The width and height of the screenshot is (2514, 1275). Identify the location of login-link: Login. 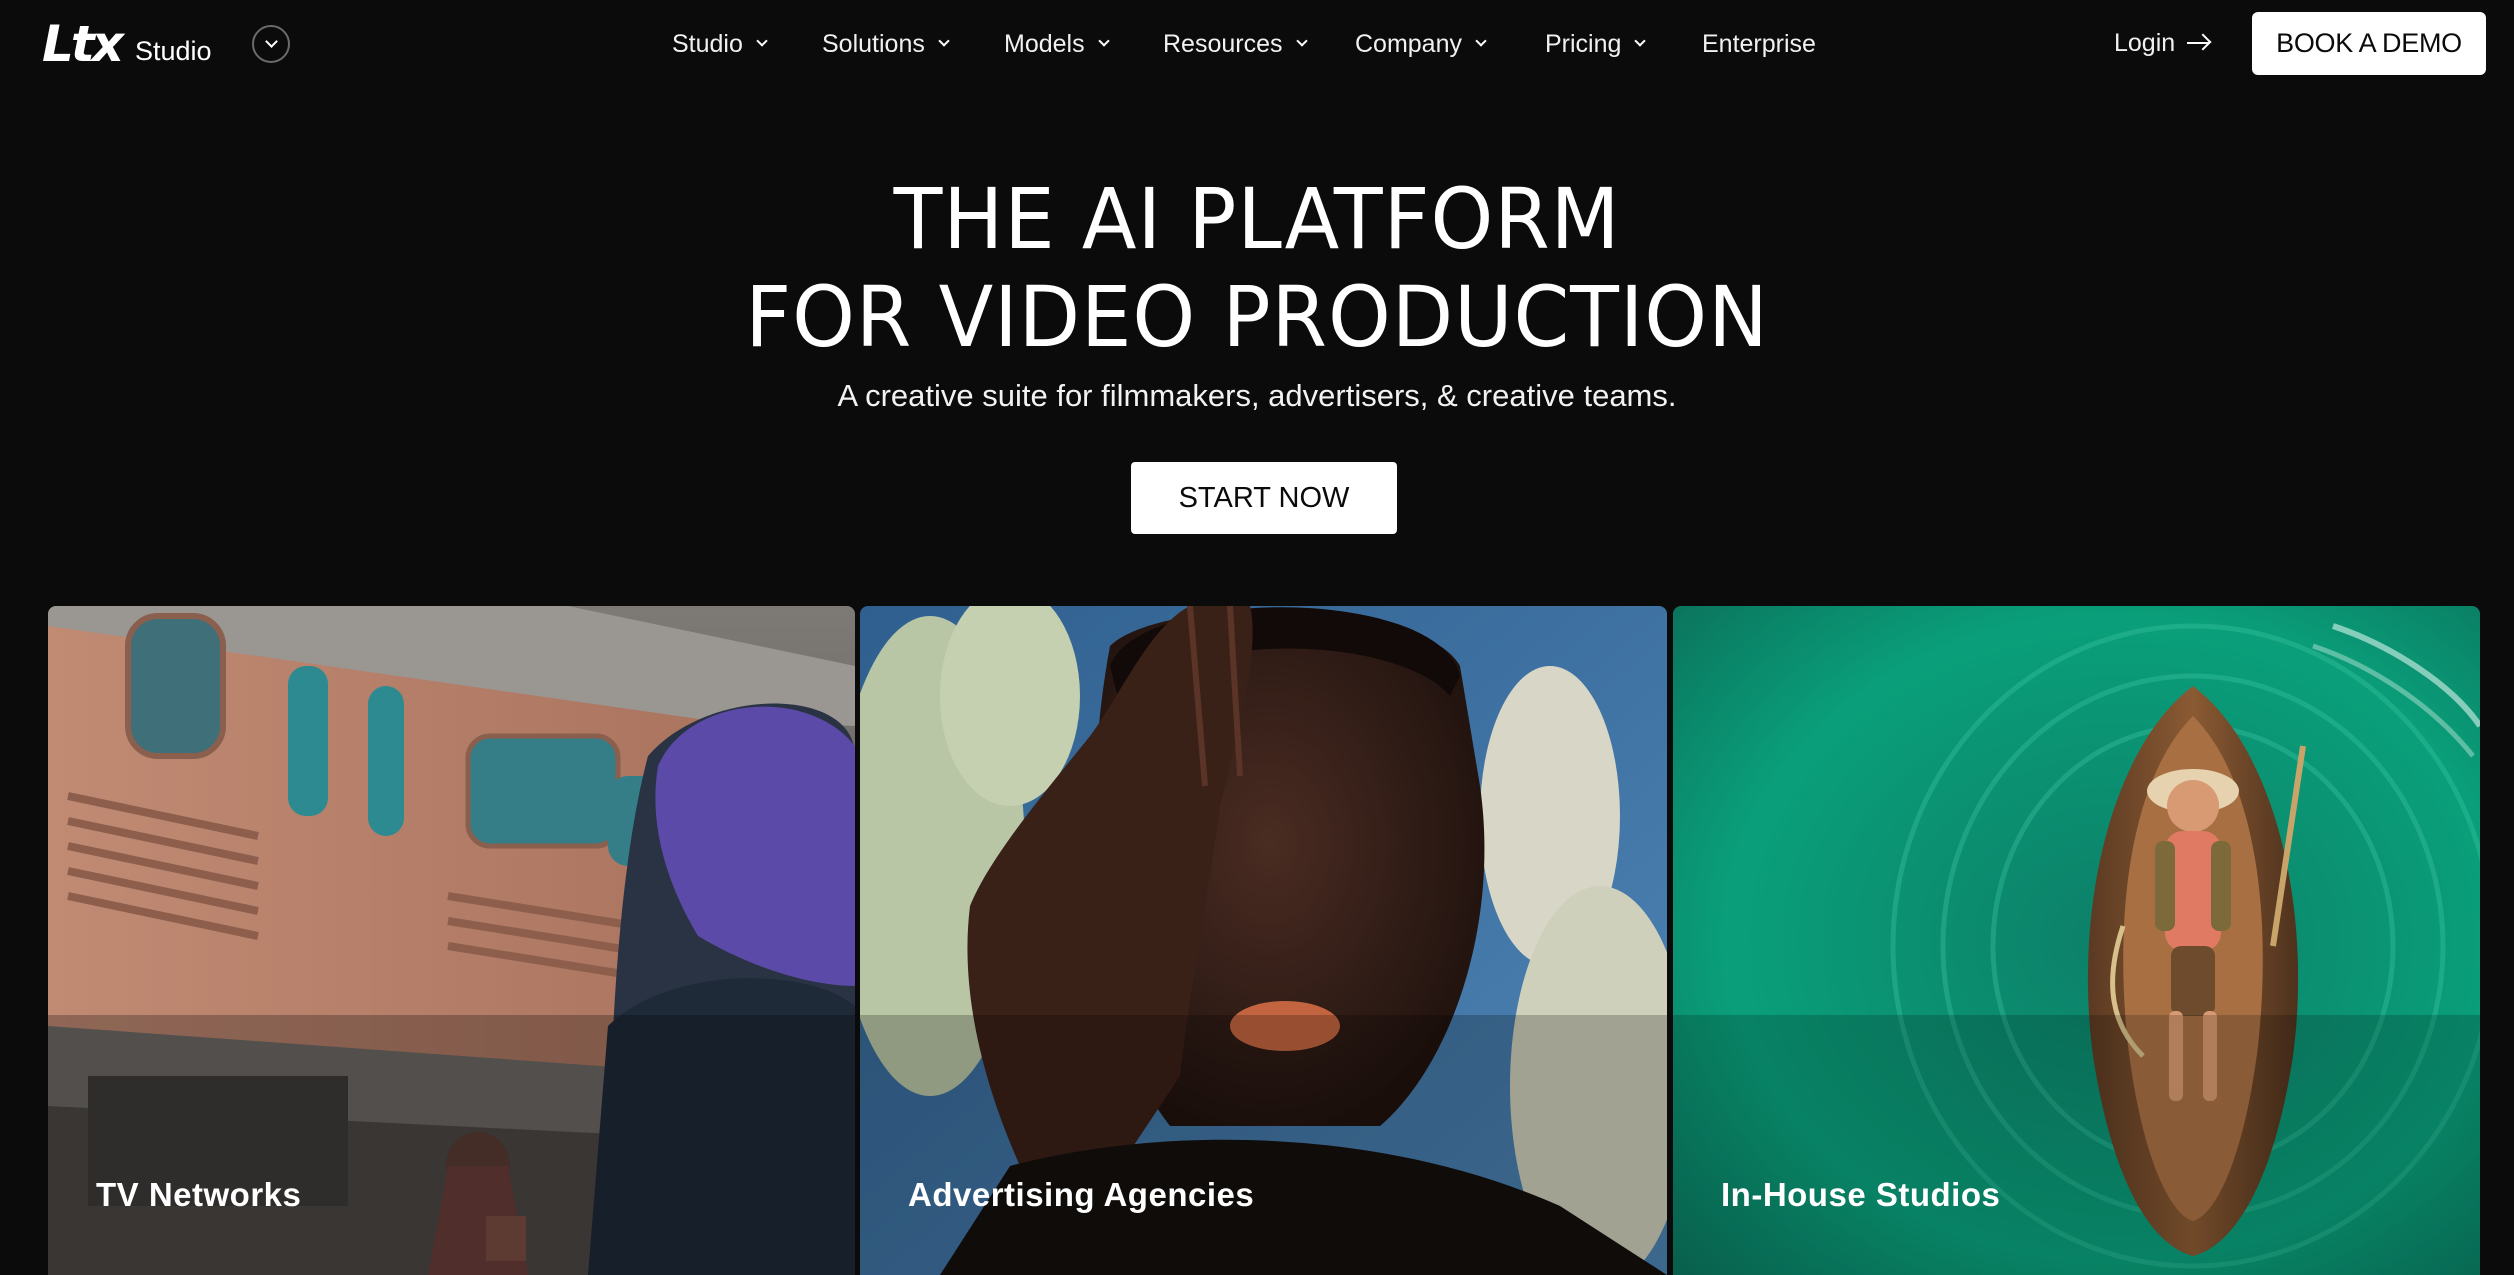
(2162, 43).